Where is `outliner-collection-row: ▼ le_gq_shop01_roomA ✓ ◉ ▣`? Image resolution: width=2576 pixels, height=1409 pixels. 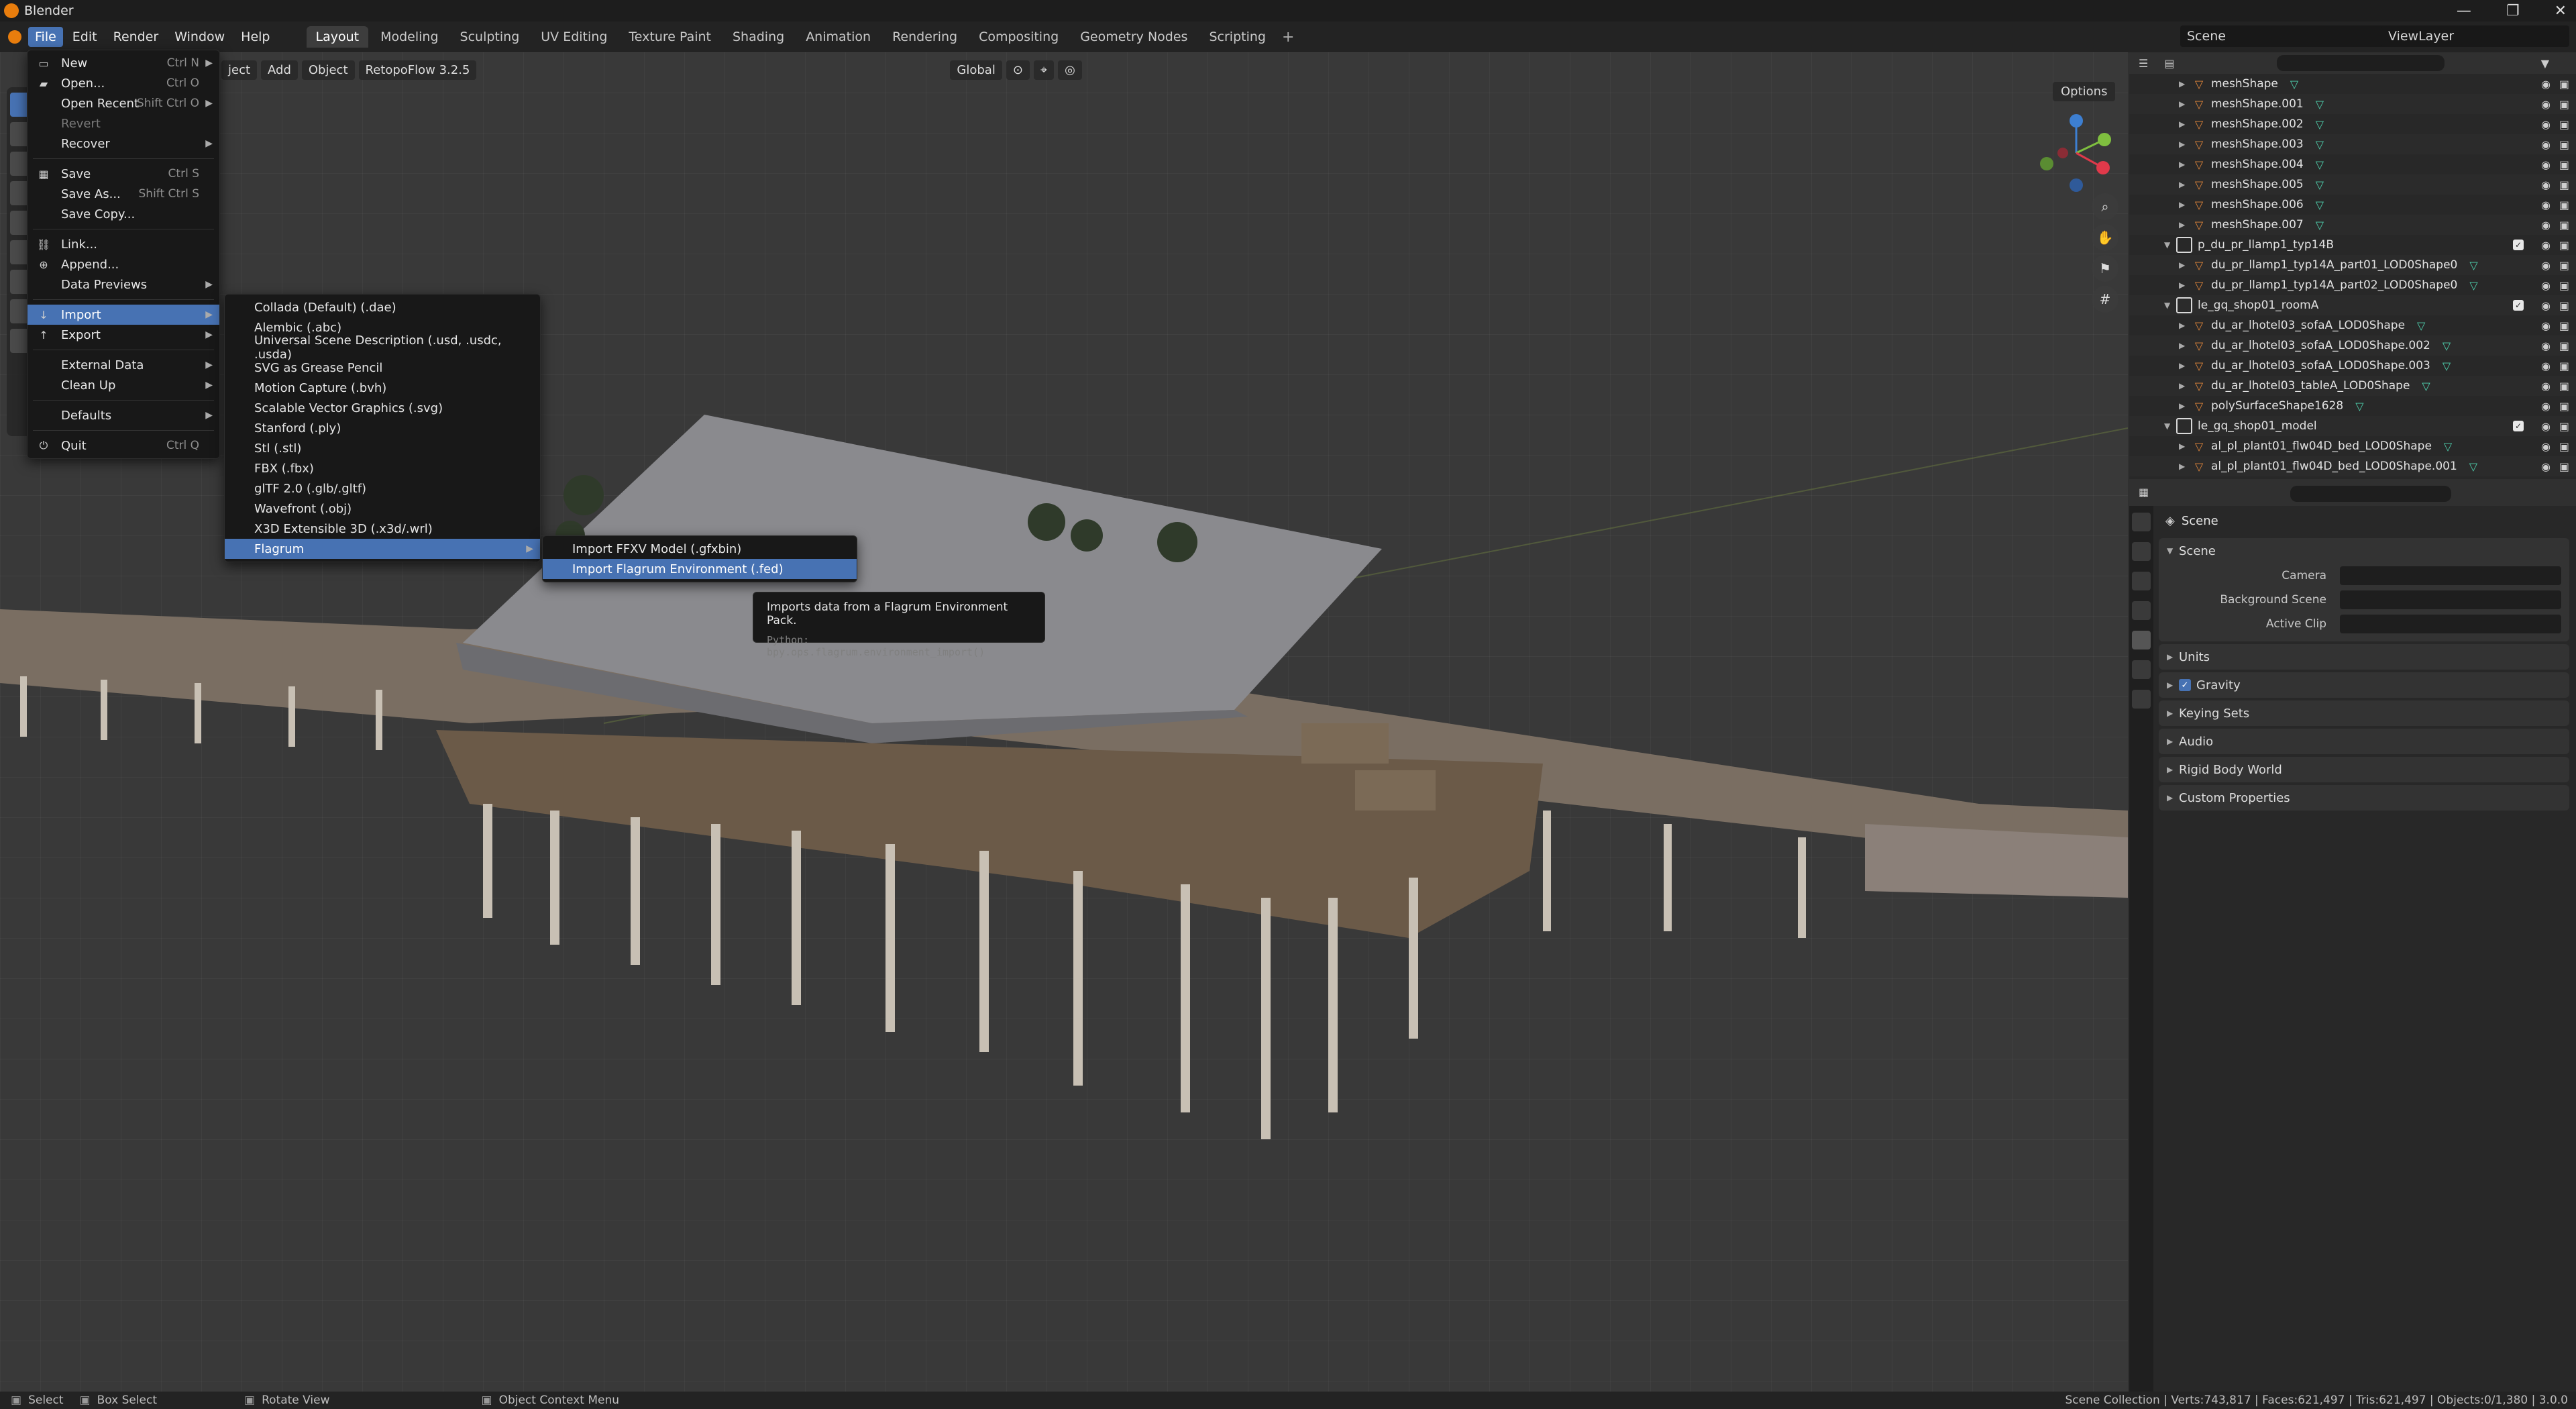
outliner-collection-row: ▼ le_gq_shop01_roomA ✓ ◉ ▣ is located at coordinates (2352, 305).